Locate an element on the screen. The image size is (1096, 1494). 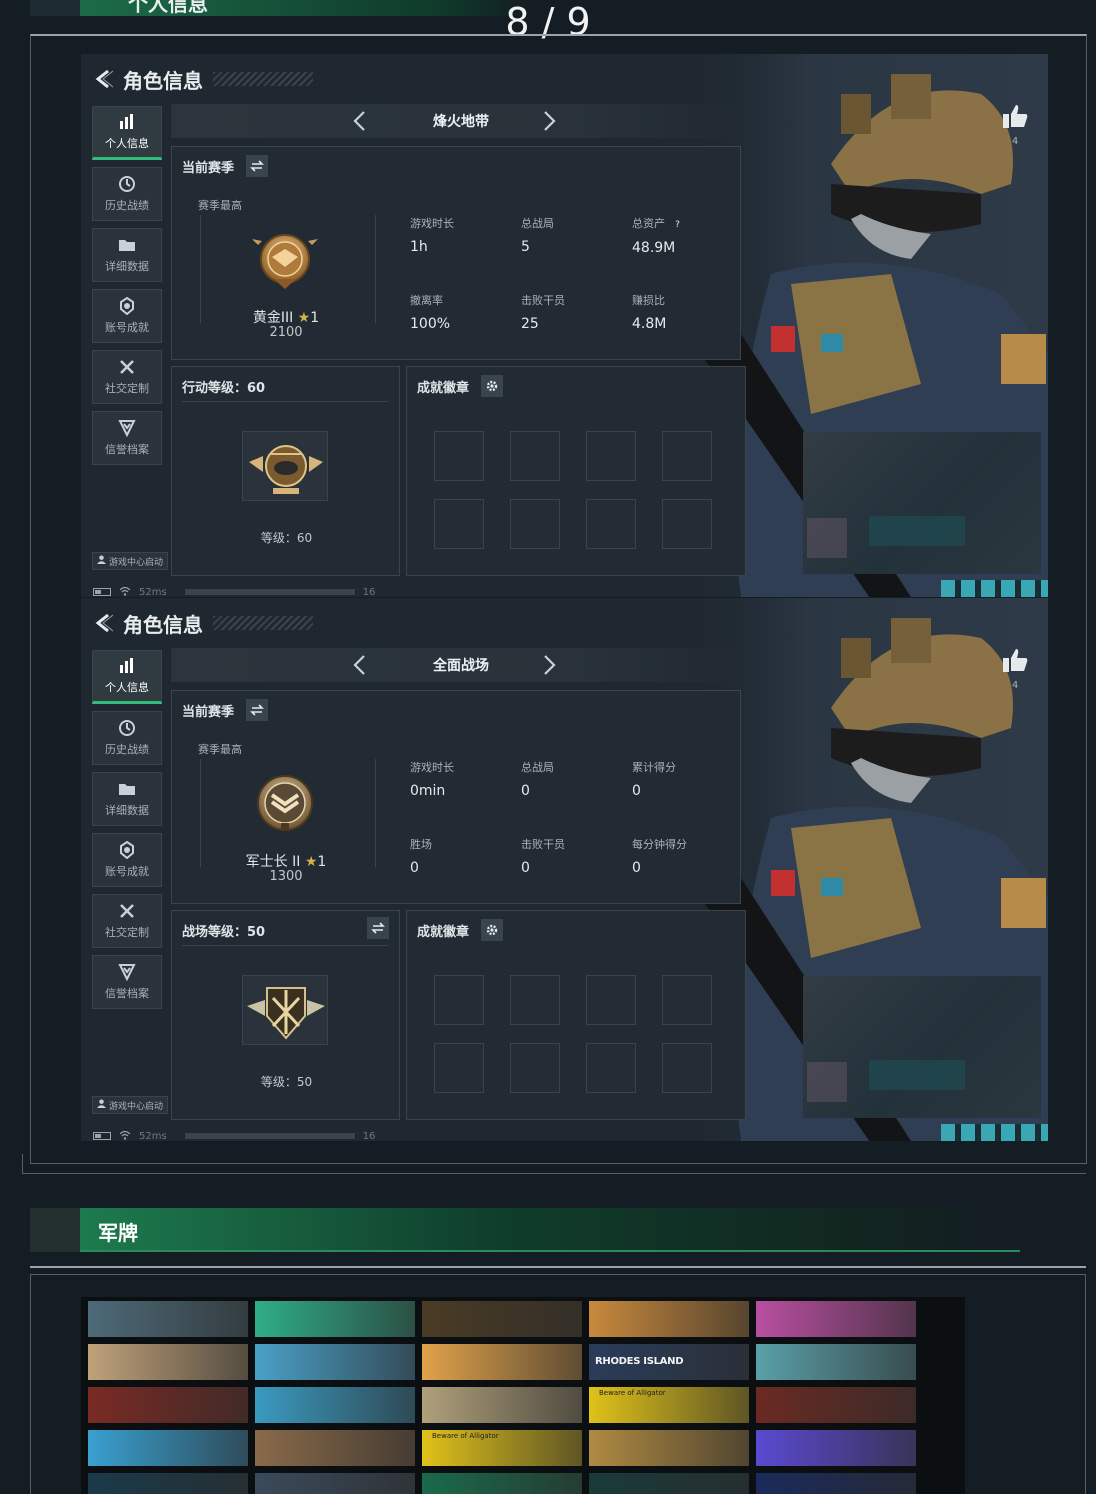
stat-label: 游戏时长 is located at coordinates (432, 767).